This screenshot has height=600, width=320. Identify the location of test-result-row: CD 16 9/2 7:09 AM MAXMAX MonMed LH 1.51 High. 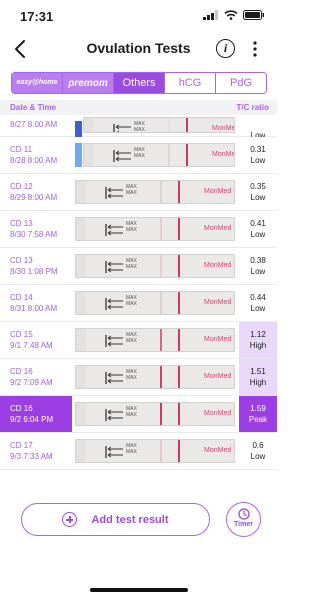
(138, 377).